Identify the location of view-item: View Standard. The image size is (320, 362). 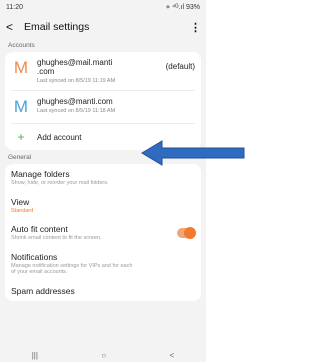
(103, 206).